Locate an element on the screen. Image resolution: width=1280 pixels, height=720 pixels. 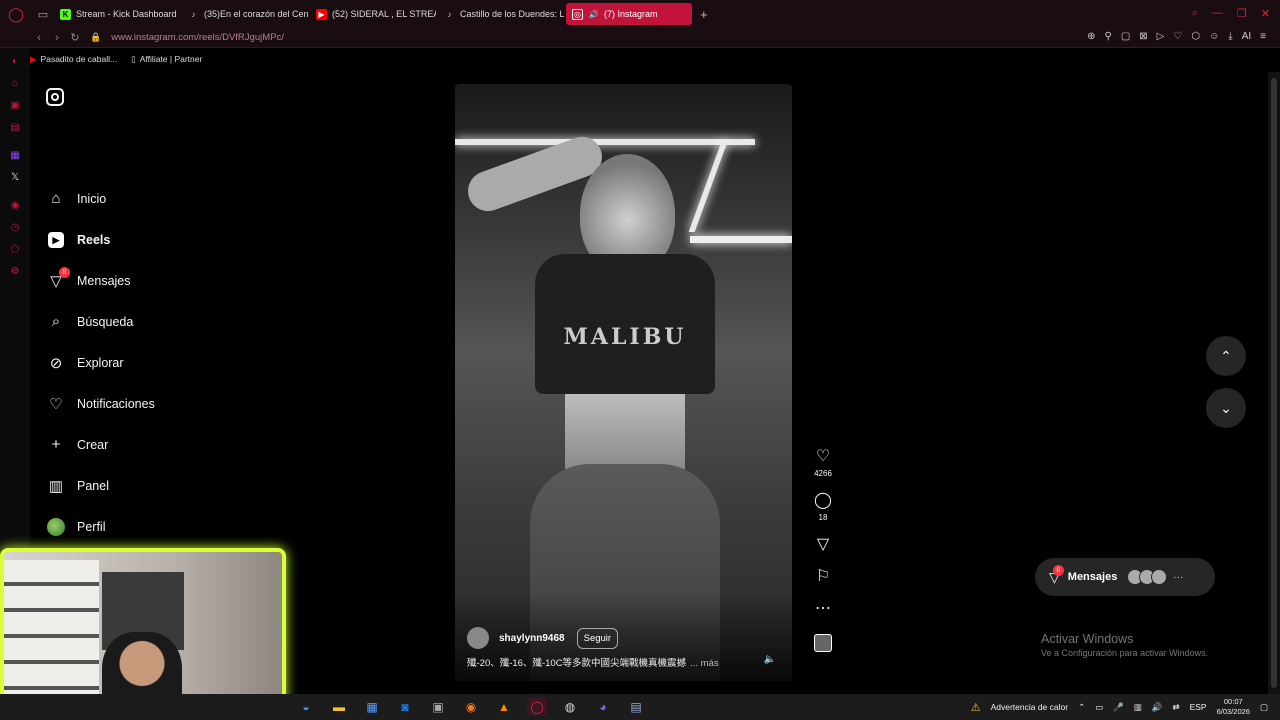
x-icon: 𝕏 is located at coordinates (15, 177).